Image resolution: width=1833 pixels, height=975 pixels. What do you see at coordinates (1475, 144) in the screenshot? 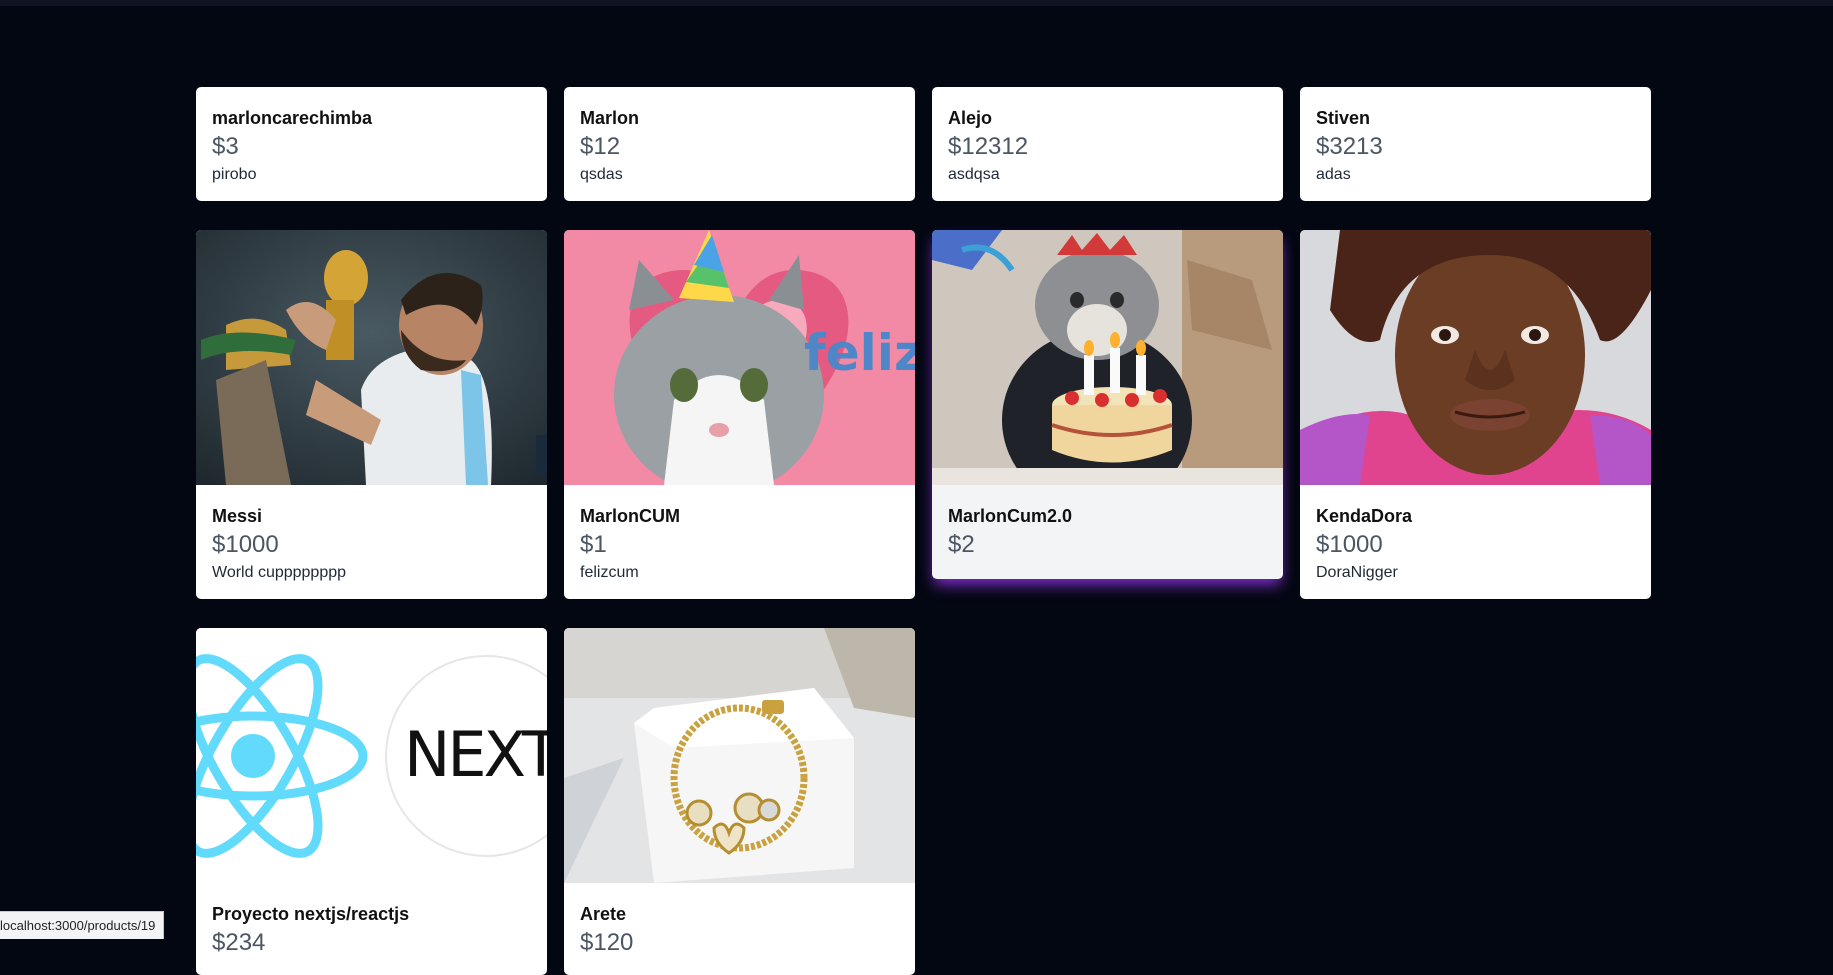
I see `product-card: Stiven $3213 adas` at bounding box center [1475, 144].